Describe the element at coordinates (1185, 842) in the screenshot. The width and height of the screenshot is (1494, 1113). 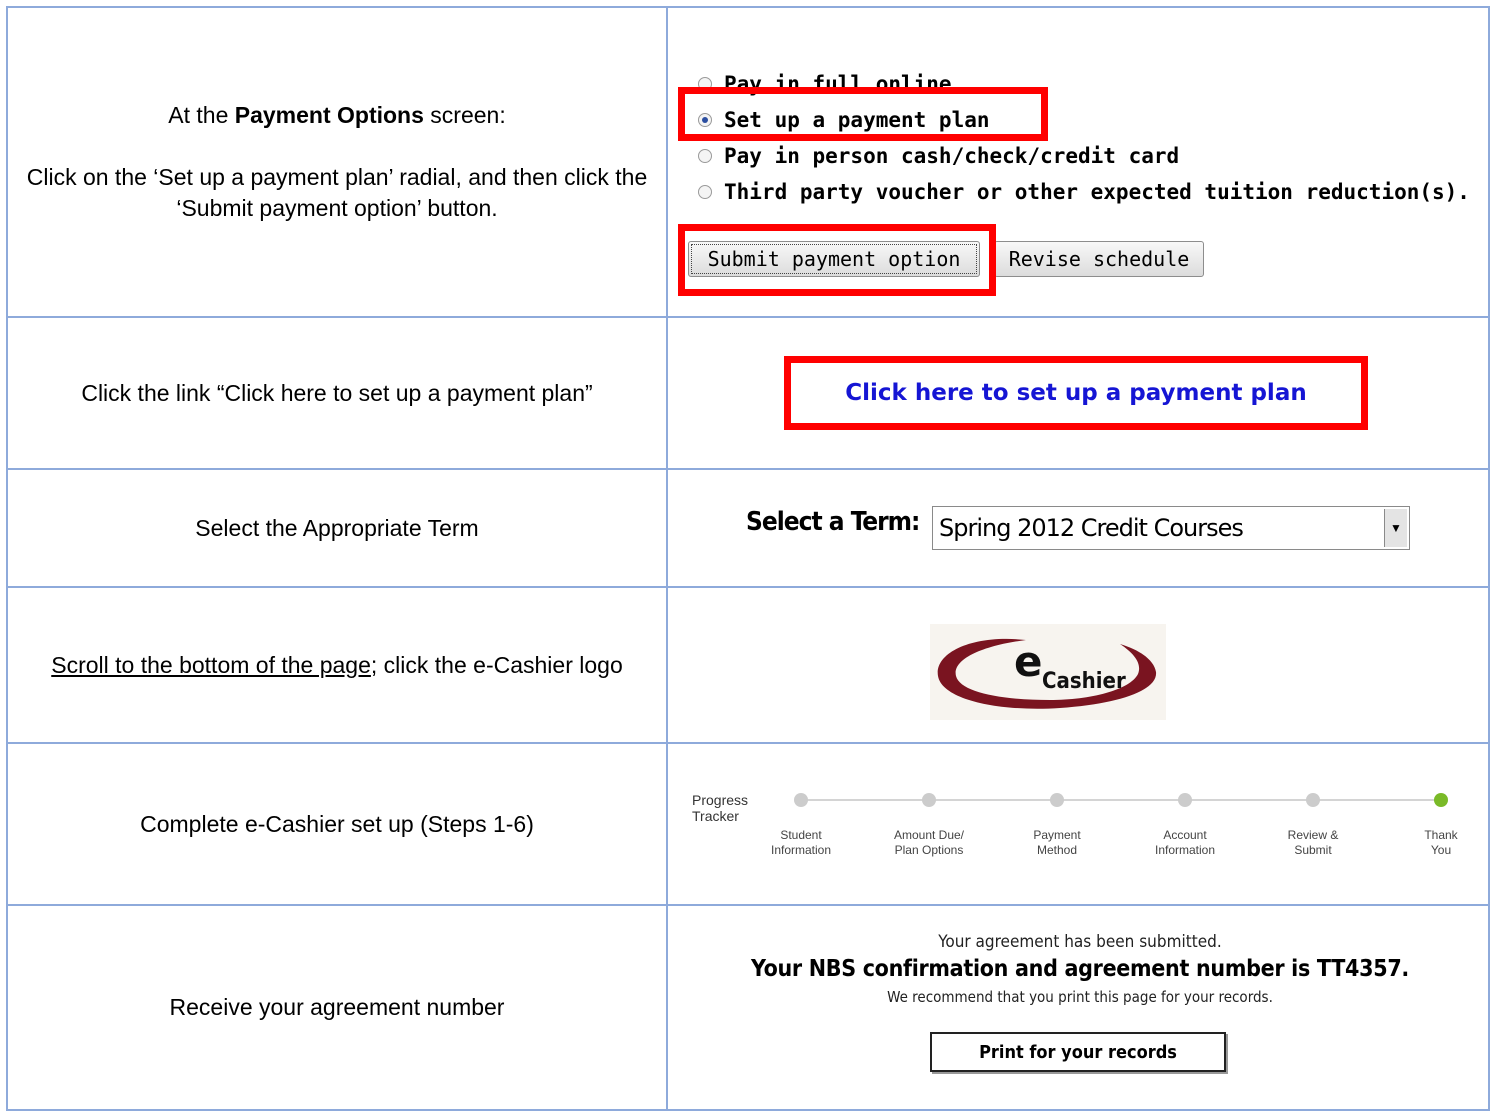
I see `step-label: Account Information` at that location.